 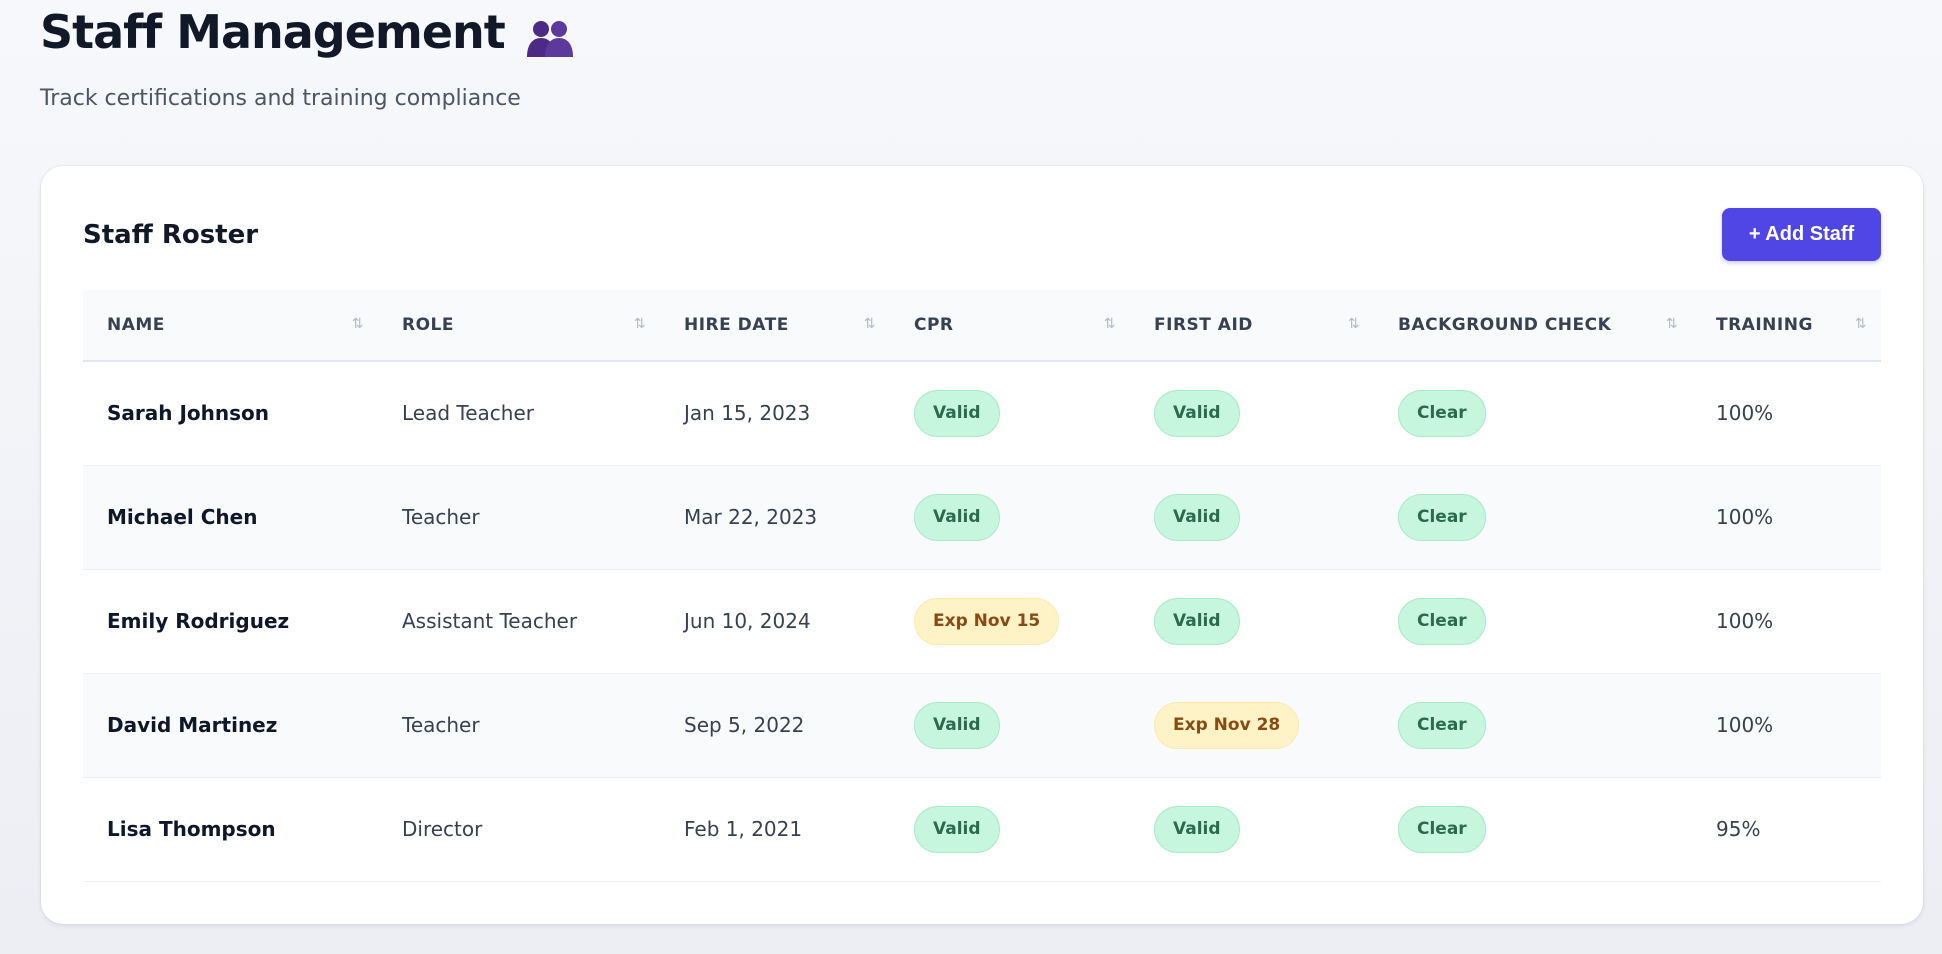 What do you see at coordinates (934, 325) in the screenshot?
I see `column-header-label: CPR` at bounding box center [934, 325].